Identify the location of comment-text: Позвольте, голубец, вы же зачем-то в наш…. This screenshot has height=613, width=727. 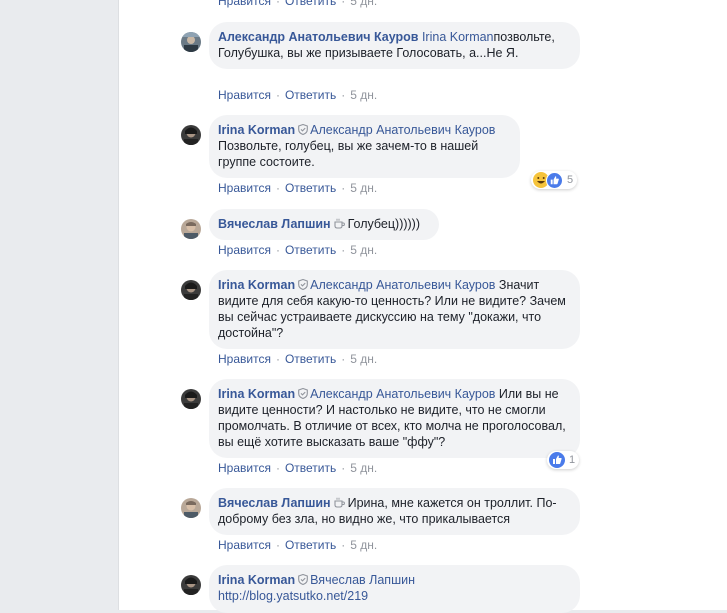
(348, 154).